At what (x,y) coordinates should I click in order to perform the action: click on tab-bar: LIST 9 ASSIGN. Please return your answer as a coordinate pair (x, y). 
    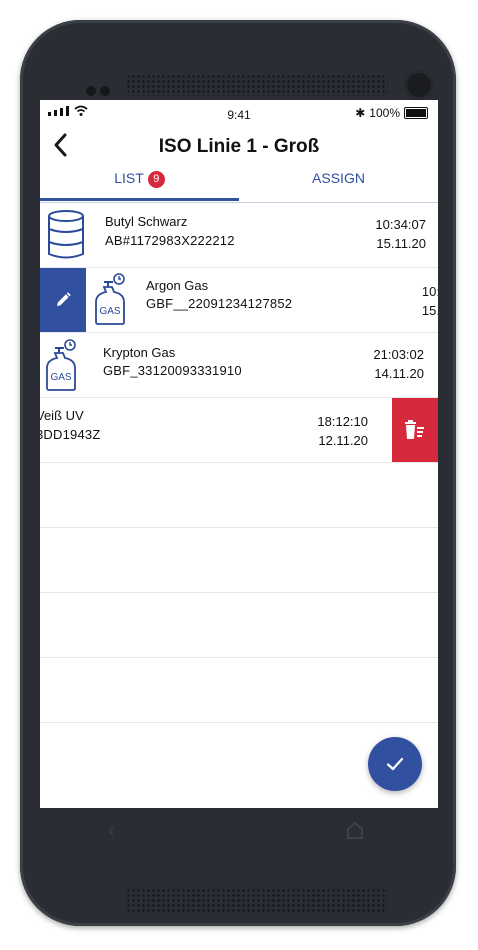
    Looking at the image, I should click on (239, 185).